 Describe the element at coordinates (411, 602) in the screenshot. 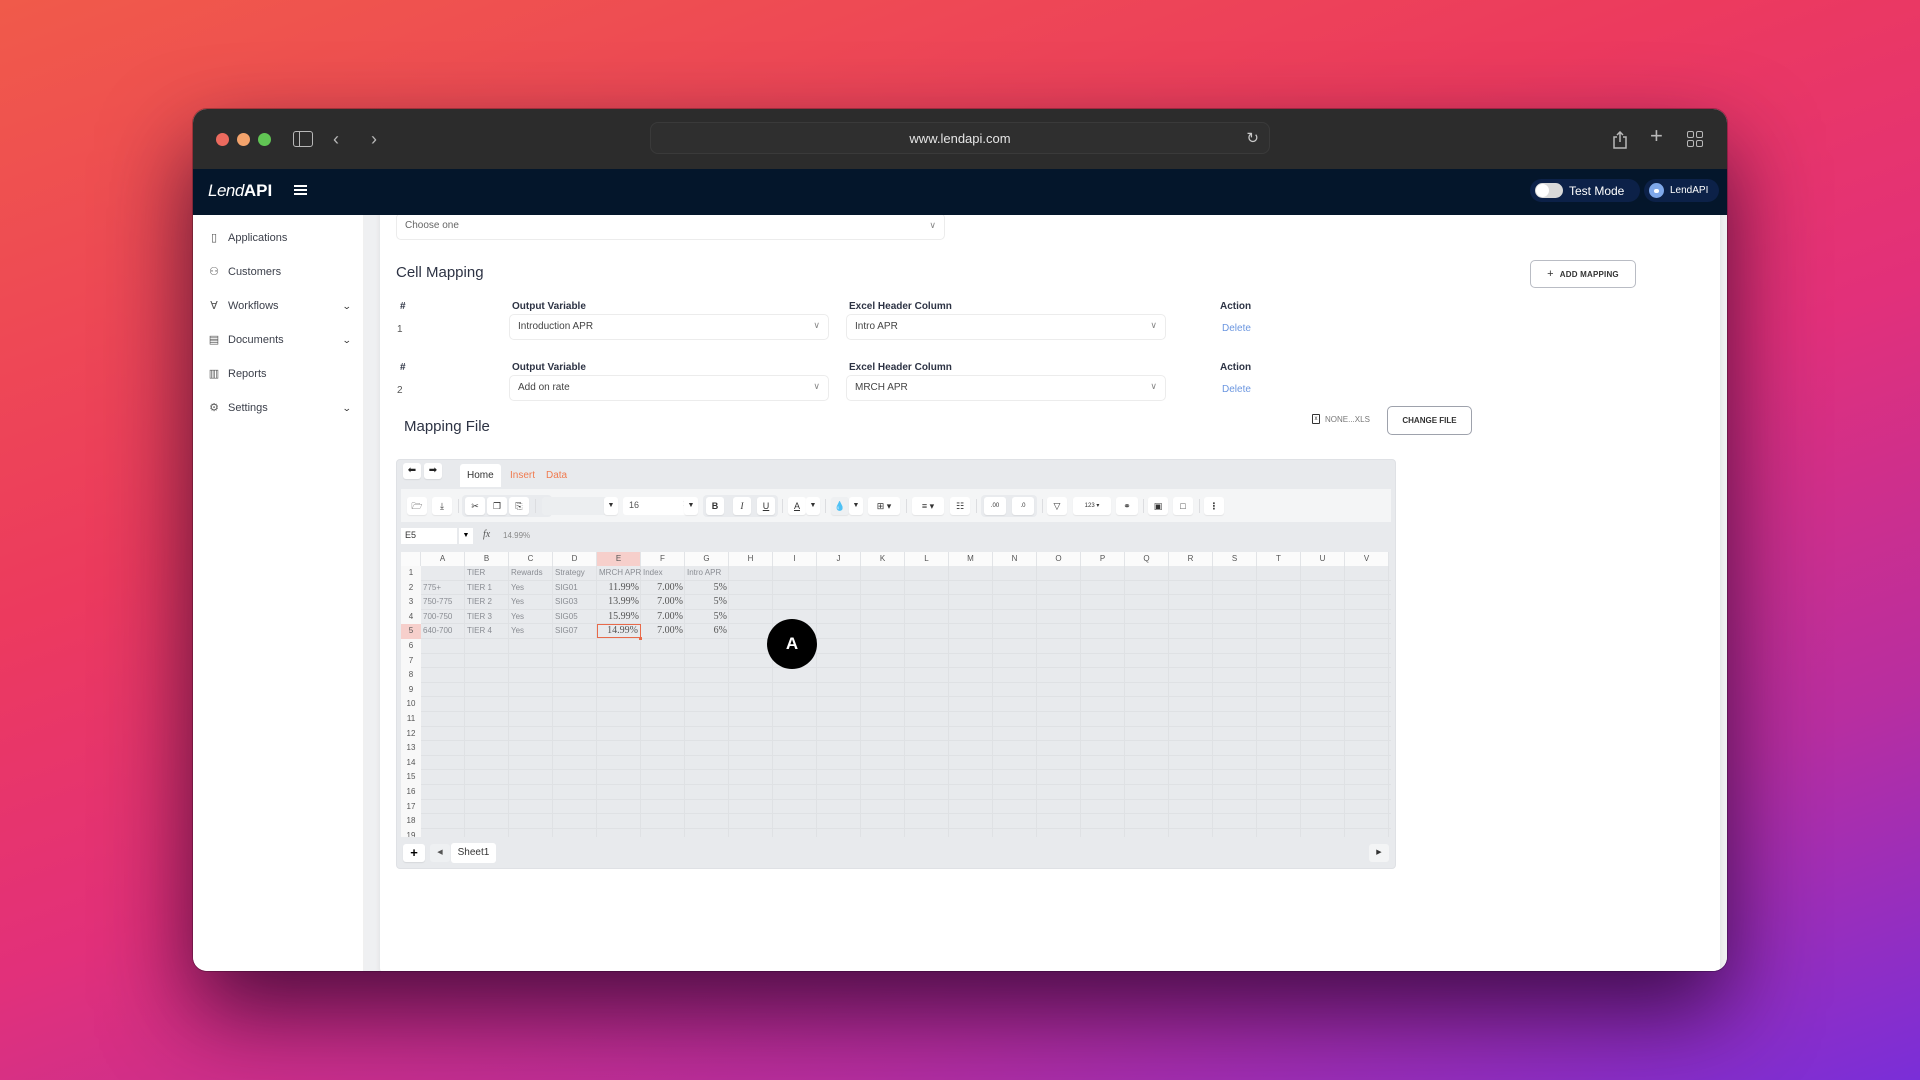

I see `row-header: 3` at that location.